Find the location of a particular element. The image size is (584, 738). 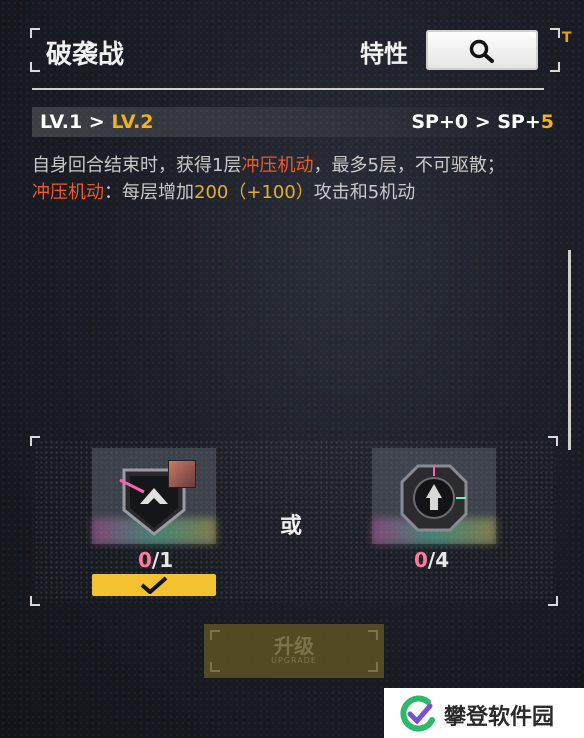

level-arrow: > is located at coordinates (97, 122).